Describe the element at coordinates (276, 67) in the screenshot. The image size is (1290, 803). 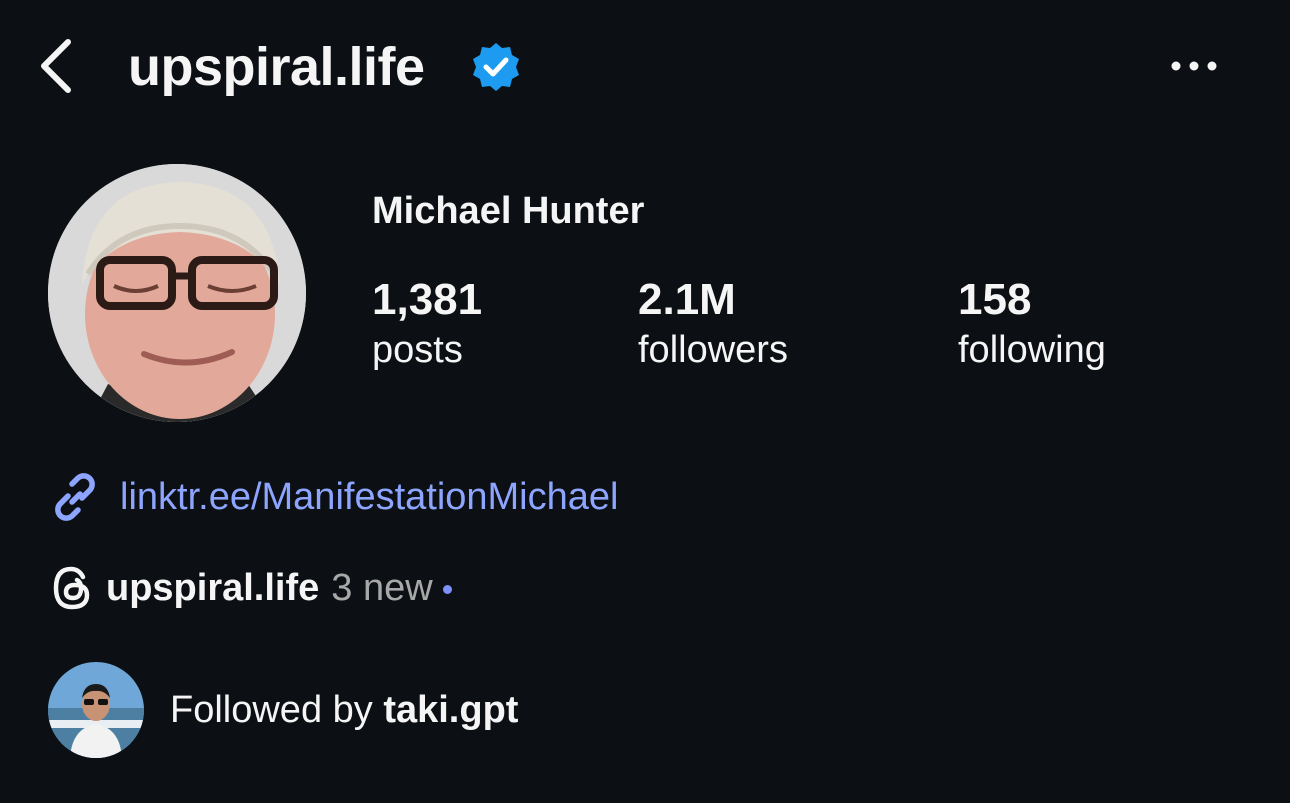
I see `profile-username: upspiral.life` at that location.